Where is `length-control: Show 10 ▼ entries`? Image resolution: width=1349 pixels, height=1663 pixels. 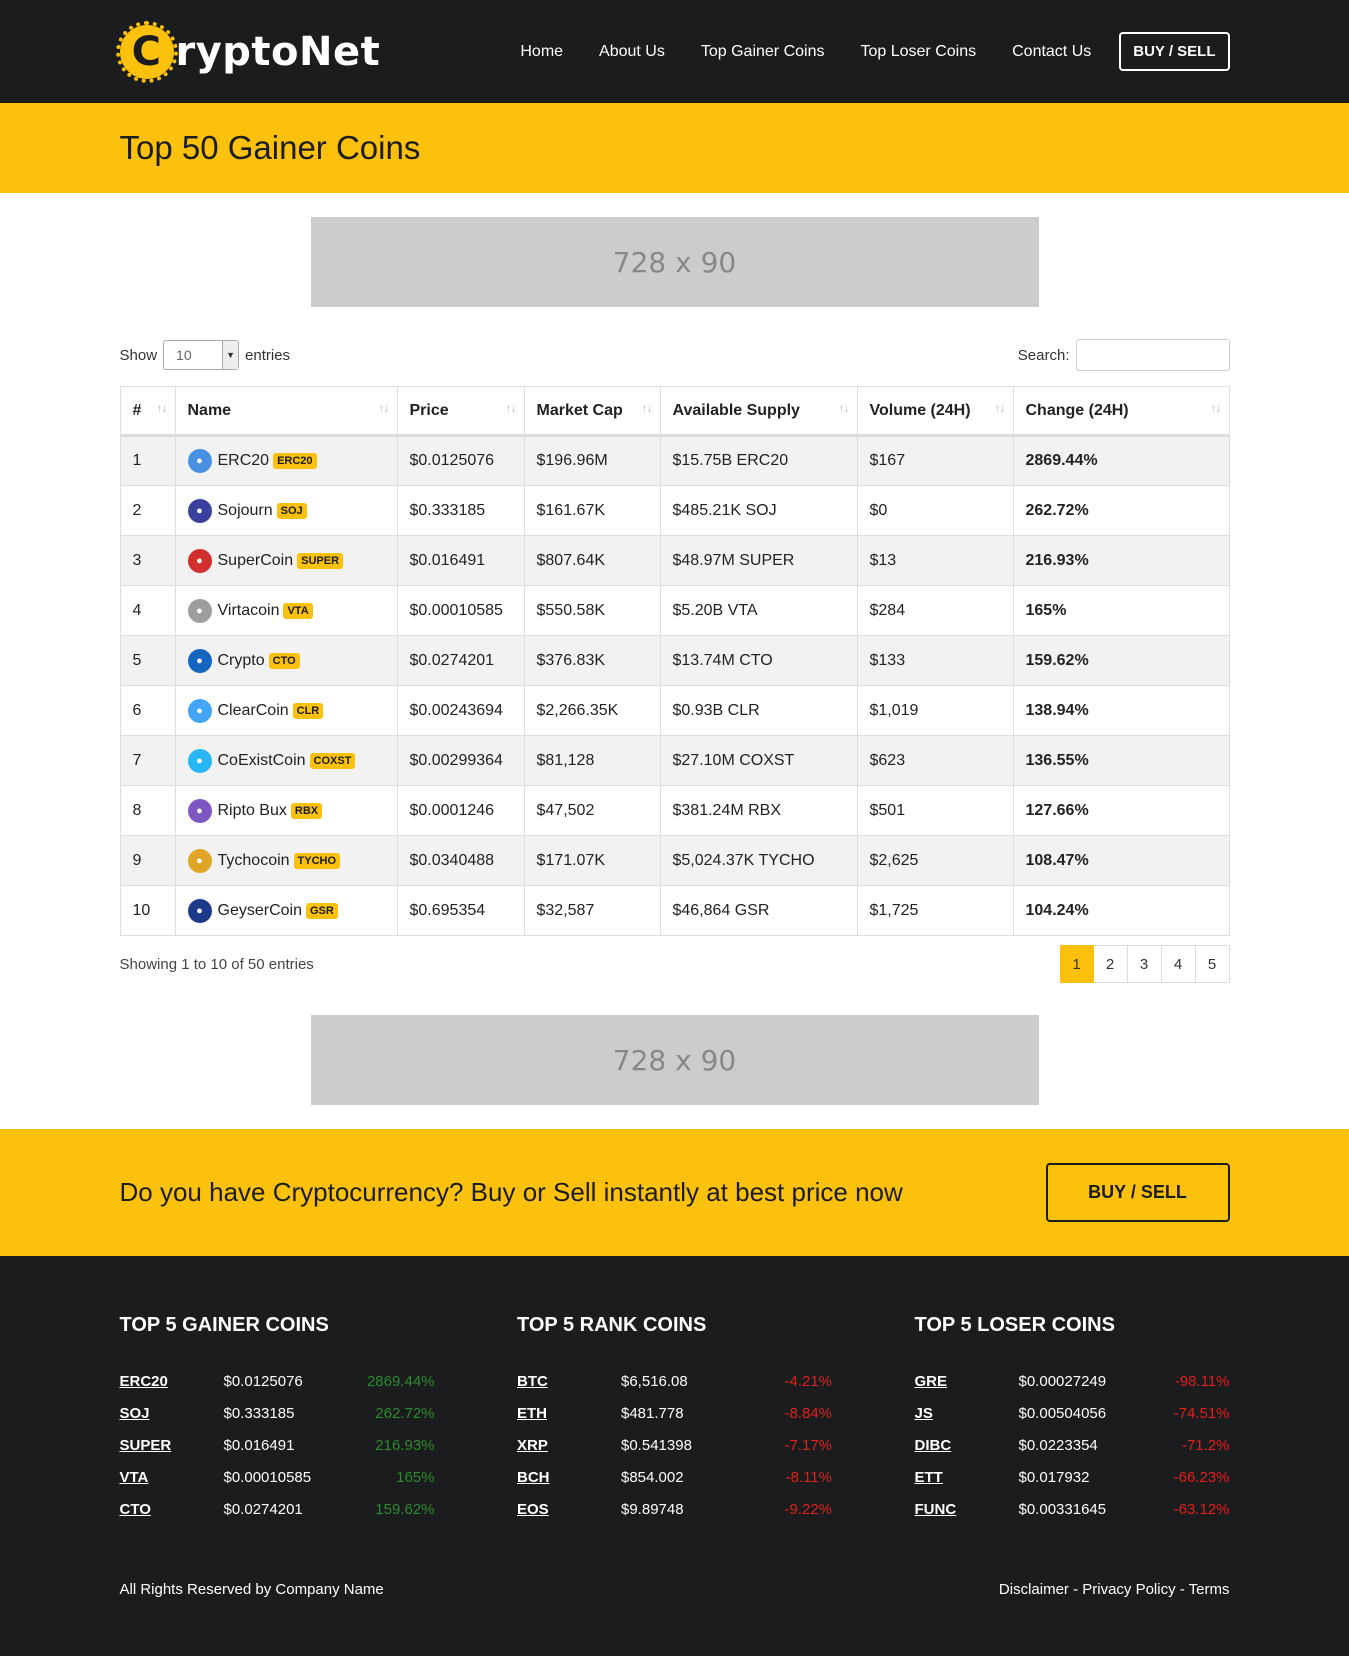
length-control: Show 10 ▼ entries is located at coordinates (205, 355).